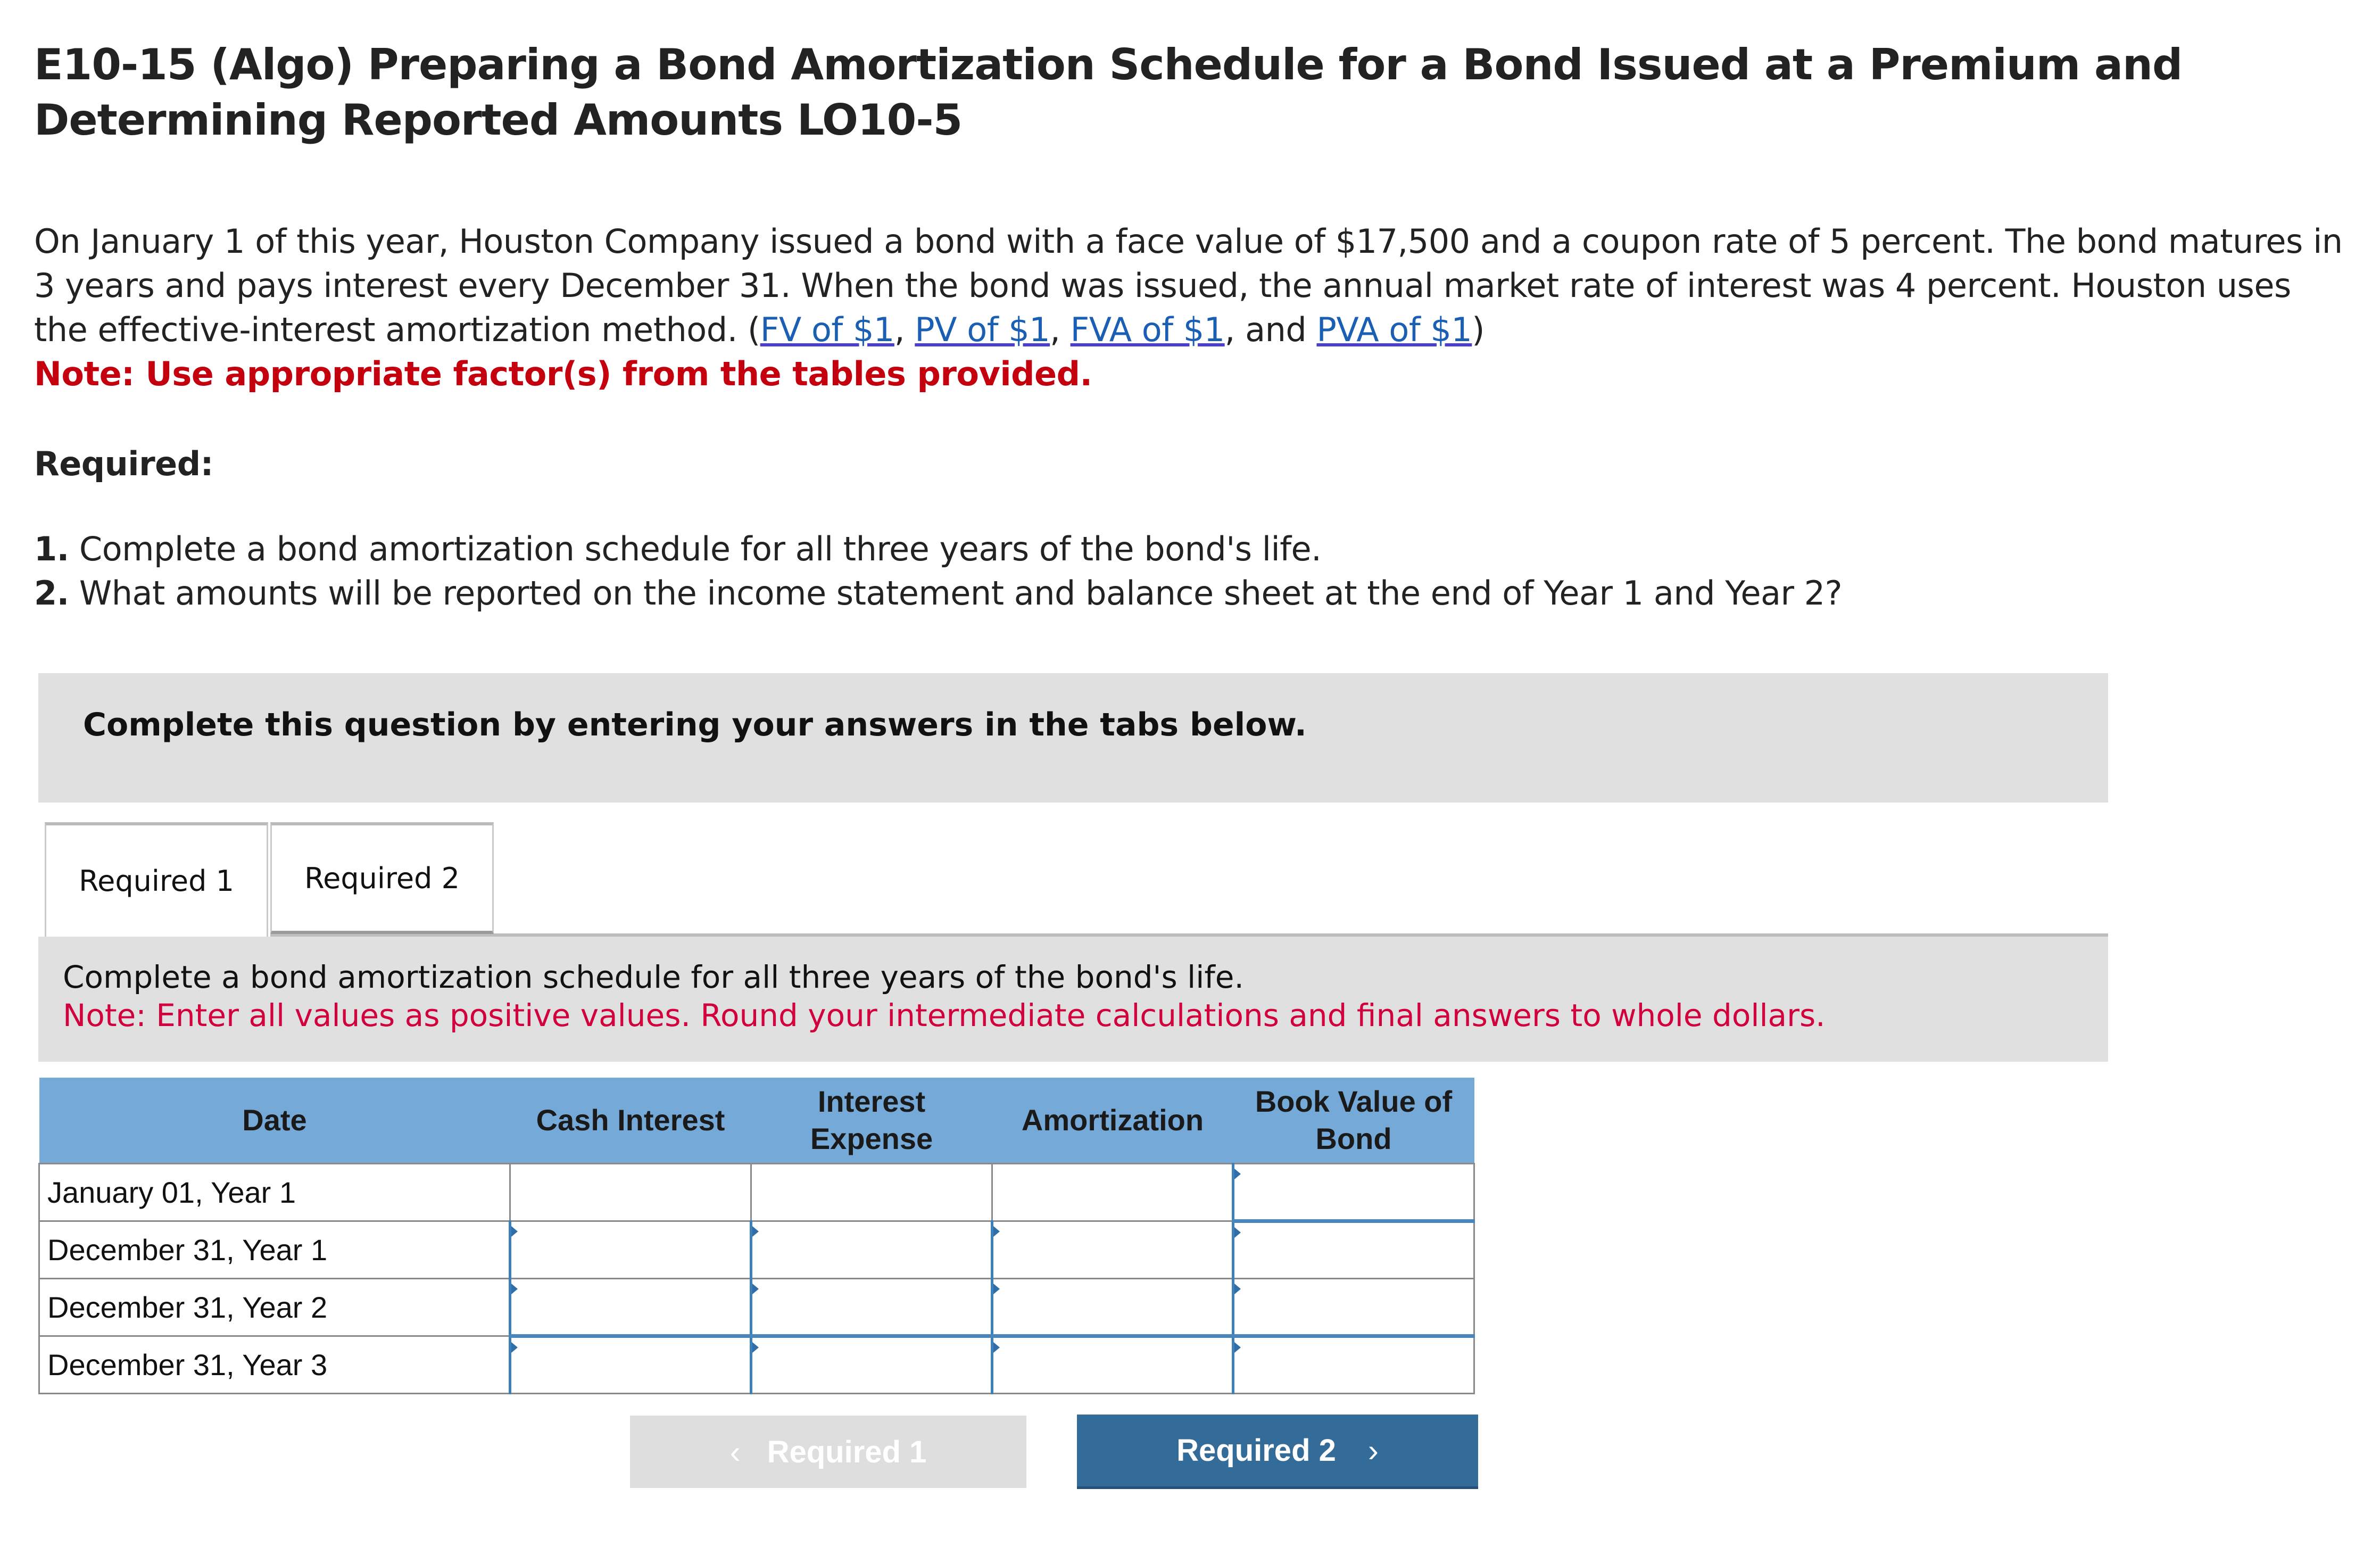  Describe the element at coordinates (630, 1192) in the screenshot. I see `cash-interest-cell-empty` at that location.